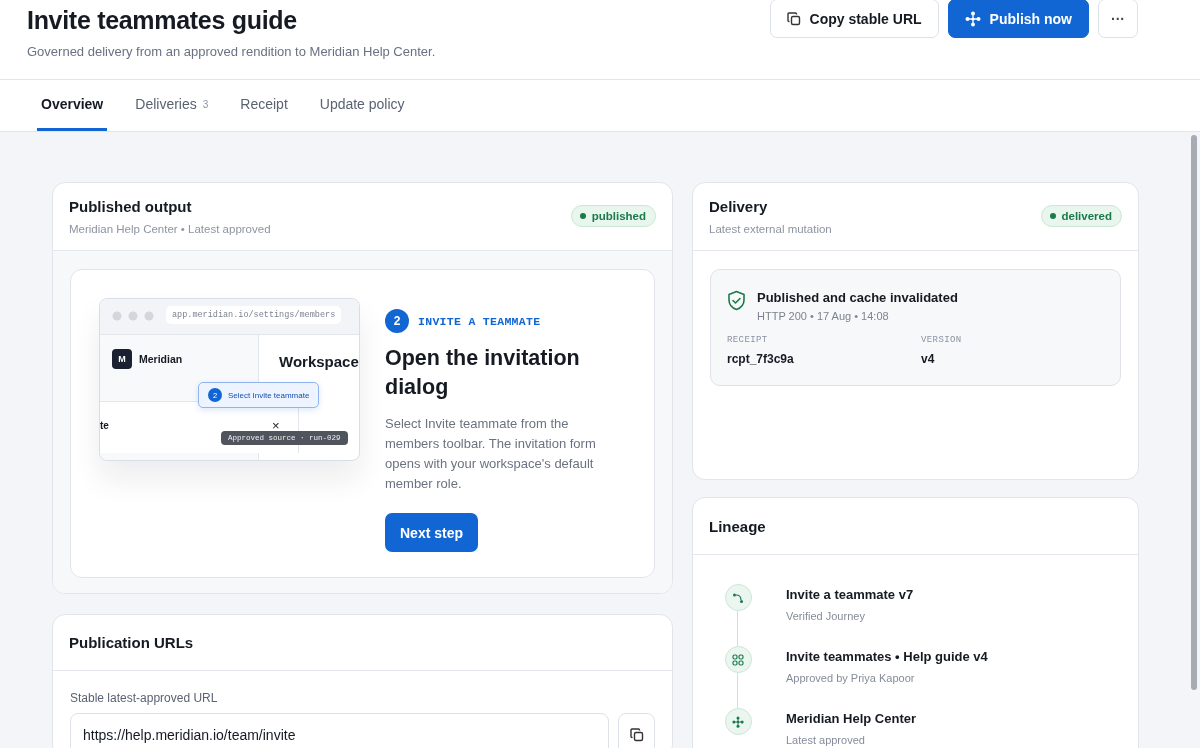 The width and height of the screenshot is (1200, 748). Describe the element at coordinates (319, 361) in the screenshot. I see `preview-heading: Workspace` at that location.